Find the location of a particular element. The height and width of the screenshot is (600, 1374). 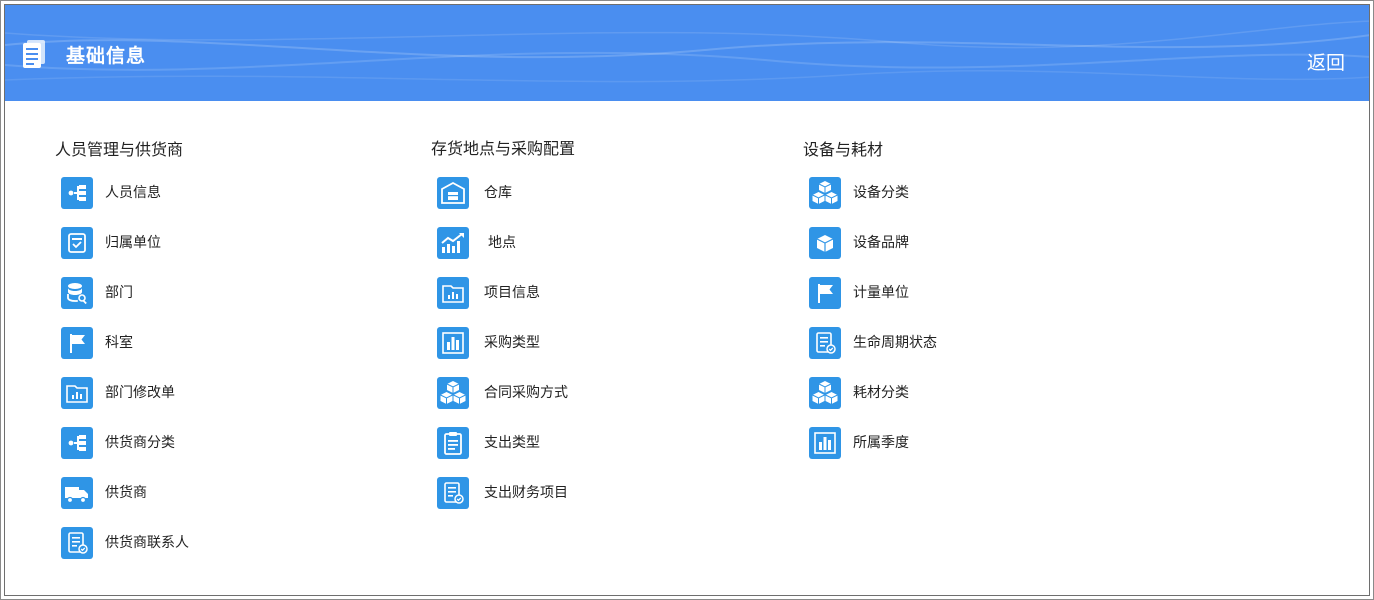

menu-item: 生命周期状态 is located at coordinates (959, 343).